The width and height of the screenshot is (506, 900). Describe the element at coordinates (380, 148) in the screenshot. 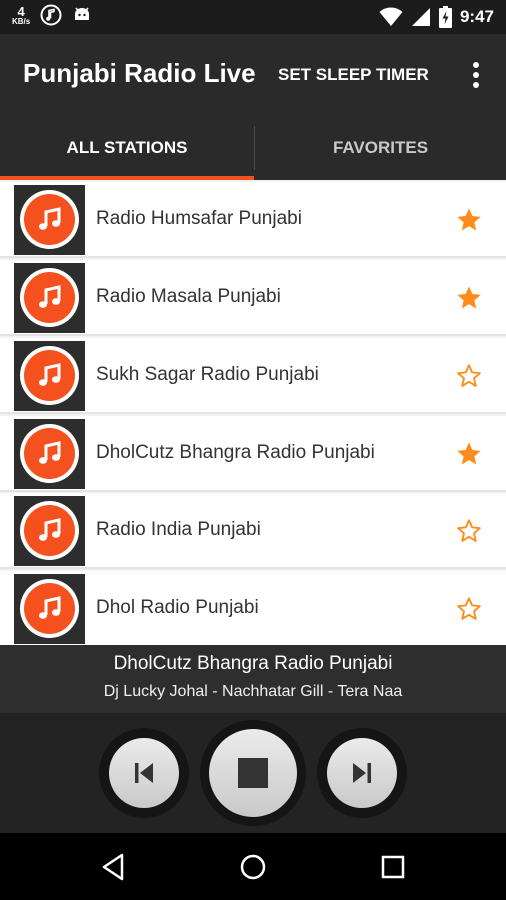

I see `tab-favorites: FAVORITES` at that location.